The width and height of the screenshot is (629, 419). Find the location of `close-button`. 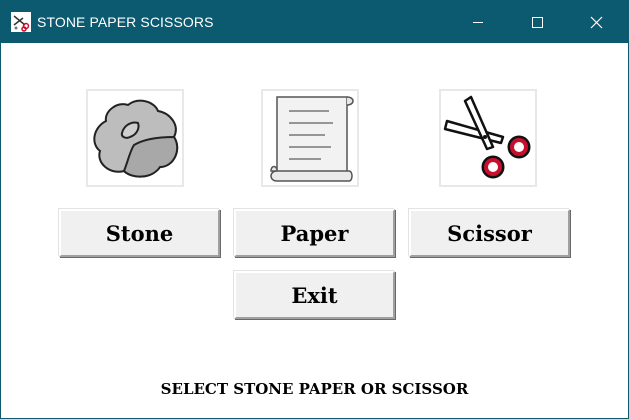

close-button is located at coordinates (596, 22).